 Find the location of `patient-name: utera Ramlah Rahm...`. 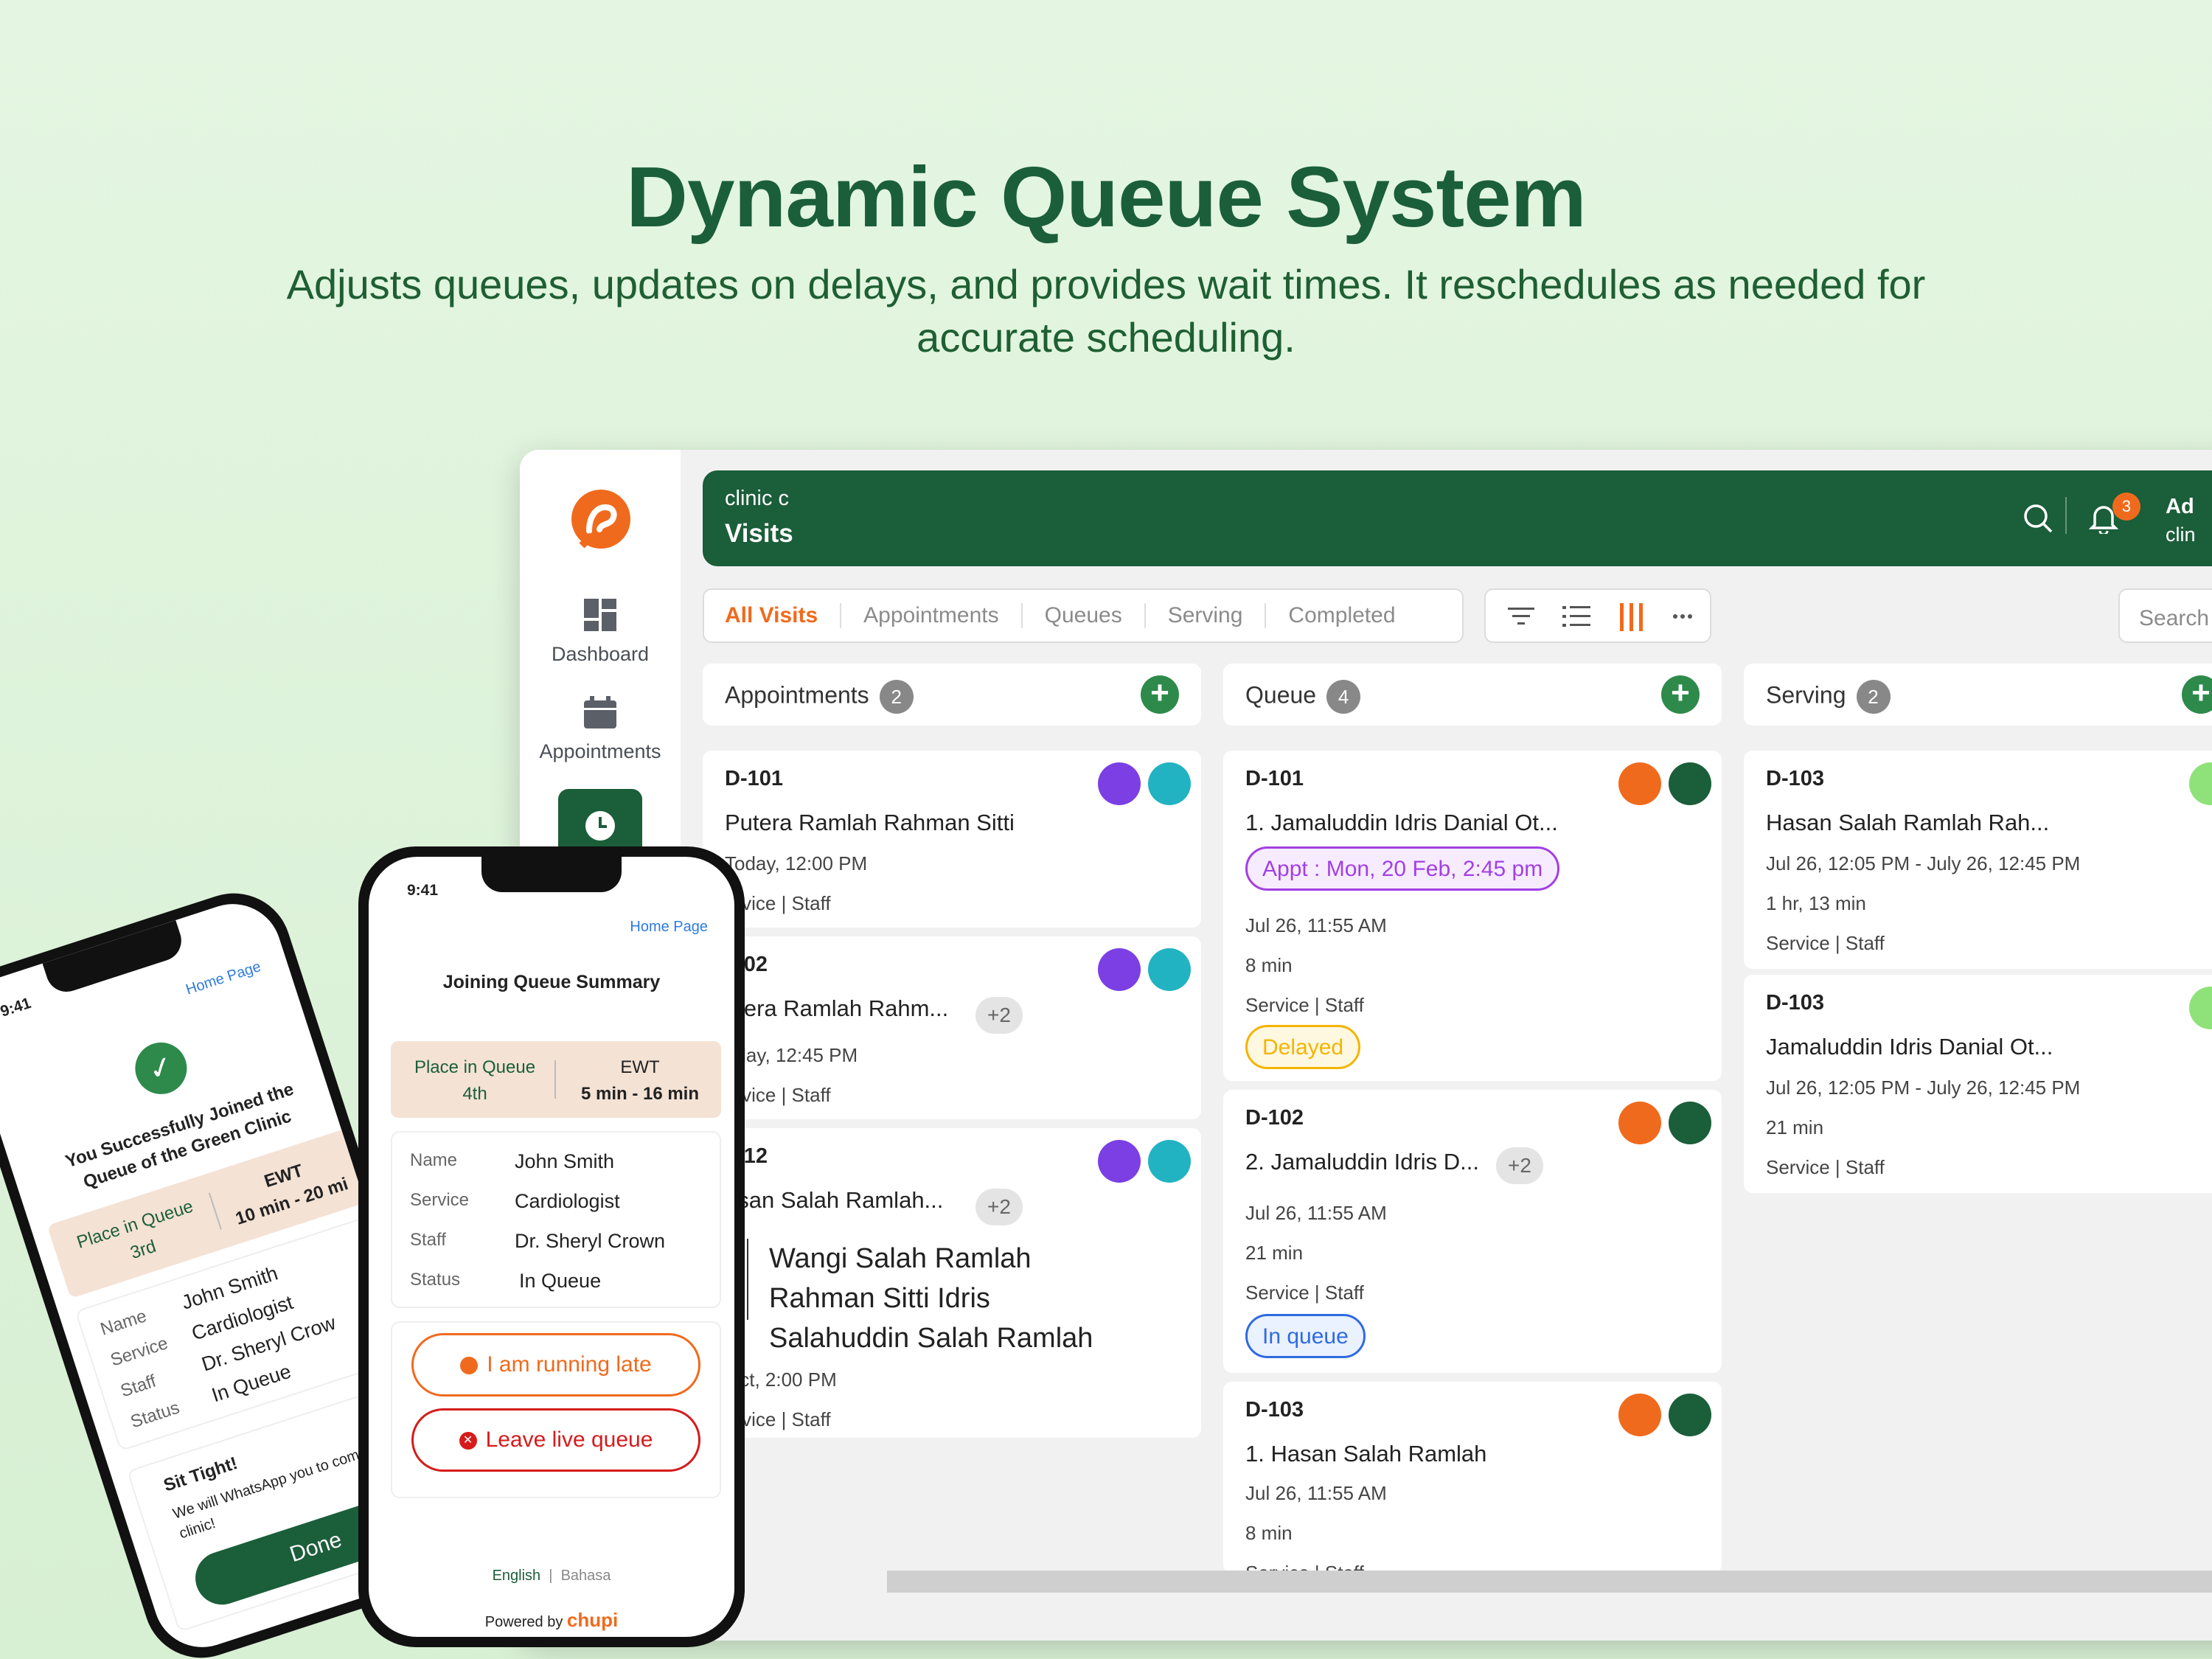

patient-name: utera Ramlah Rahm... is located at coordinates (837, 1008).